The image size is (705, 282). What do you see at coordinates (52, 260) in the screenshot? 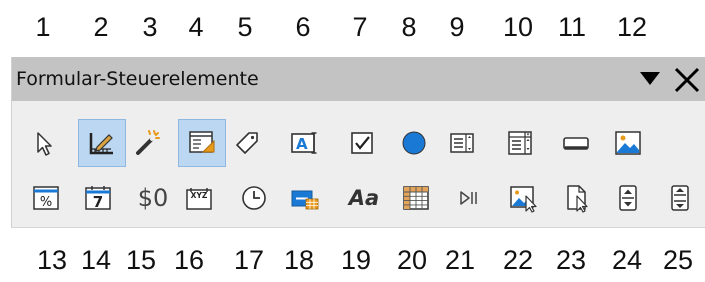
I see `callout-number: 13` at bounding box center [52, 260].